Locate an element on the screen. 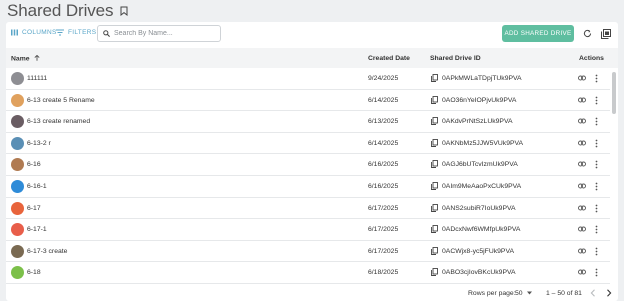 This screenshot has width=624, height=301. column-header-id: Shared Drive ID is located at coordinates (455, 58).